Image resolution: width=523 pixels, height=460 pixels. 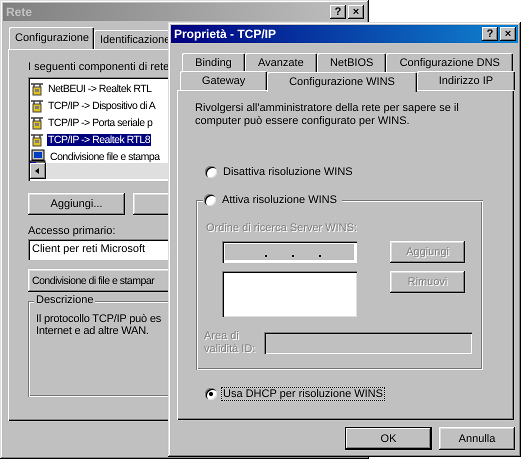 I want to click on window-title: Proprietà - TCP/IP, so click(x=225, y=34).